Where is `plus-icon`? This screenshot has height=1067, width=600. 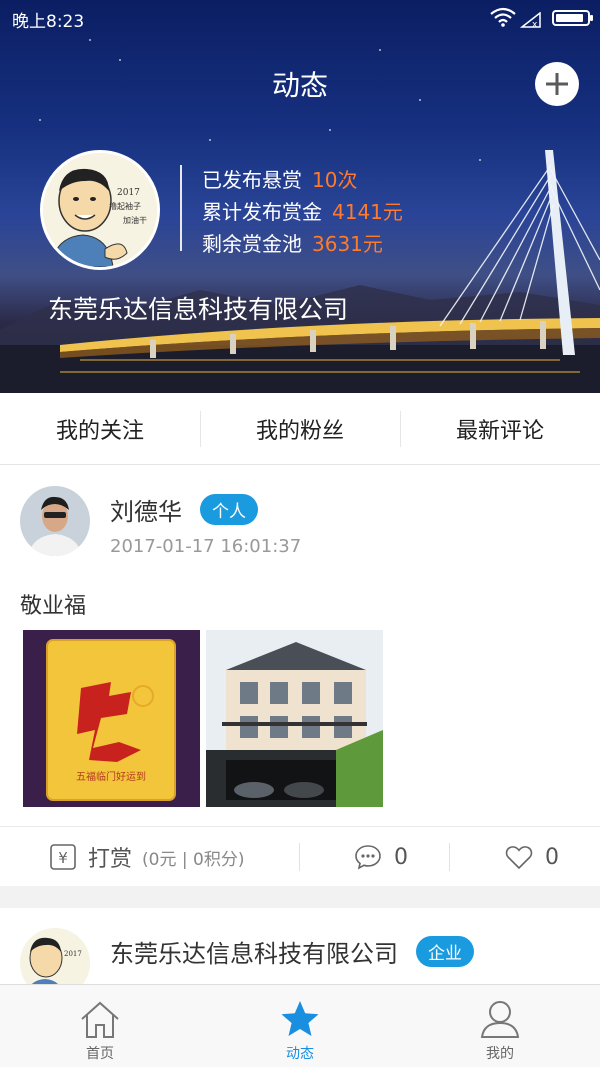 plus-icon is located at coordinates (557, 84).